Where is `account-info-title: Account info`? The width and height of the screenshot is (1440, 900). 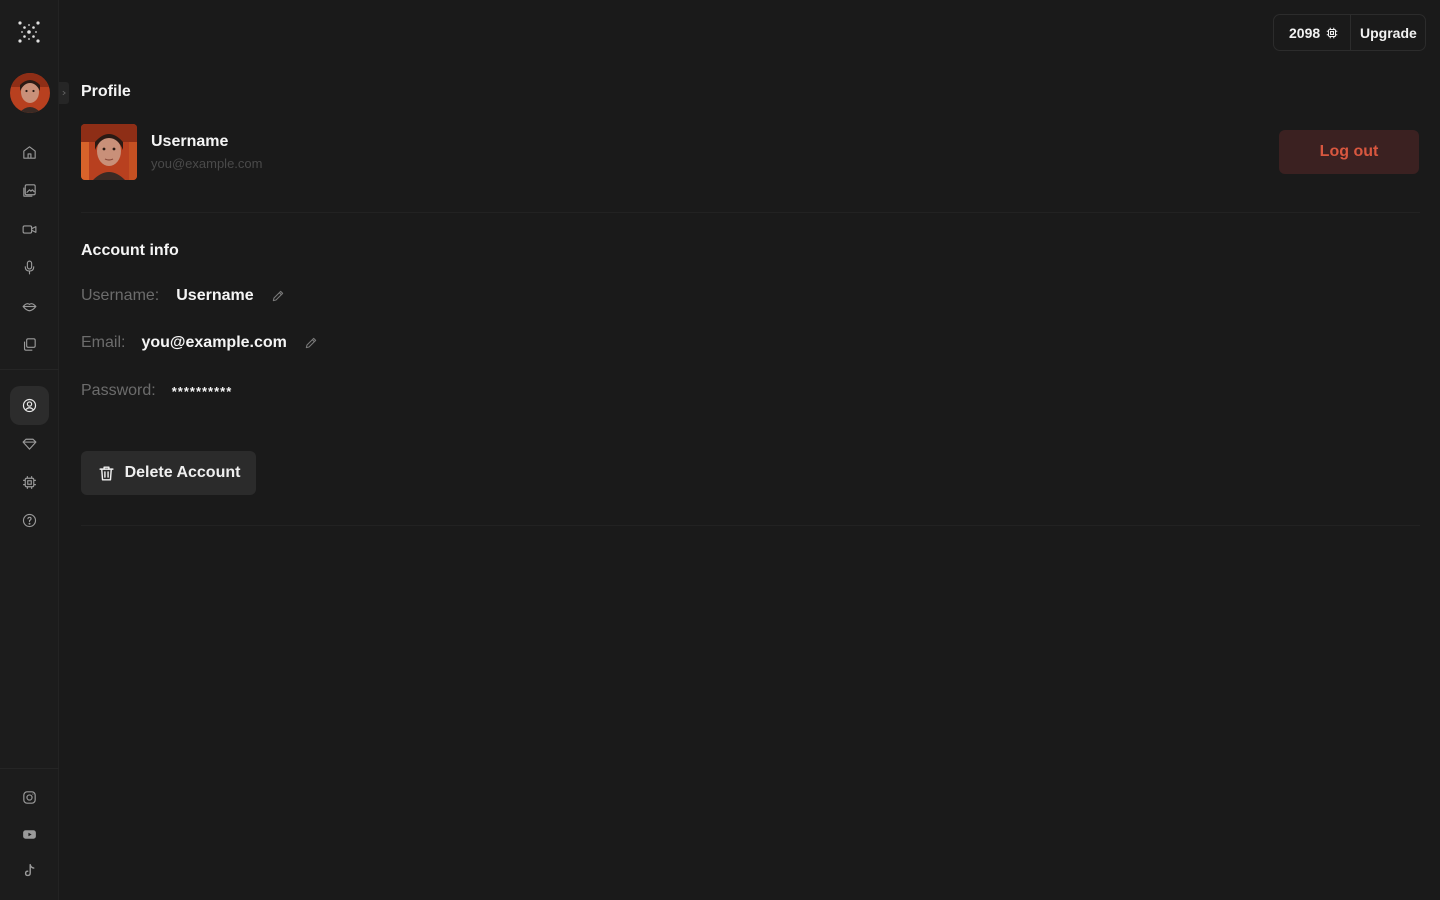
account-info-title: Account info is located at coordinates (130, 250).